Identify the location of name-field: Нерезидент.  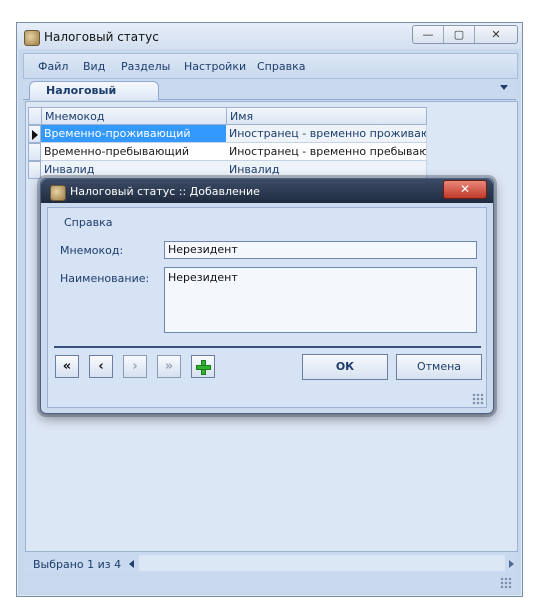
(320, 300).